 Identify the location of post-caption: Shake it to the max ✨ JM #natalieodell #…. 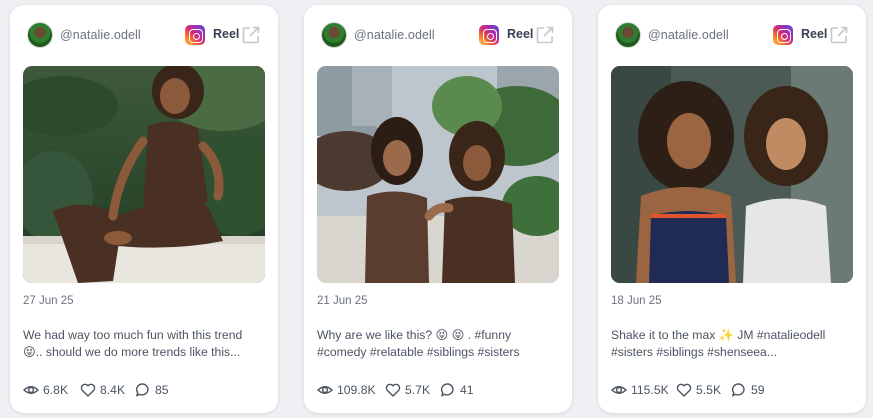
(733, 344).